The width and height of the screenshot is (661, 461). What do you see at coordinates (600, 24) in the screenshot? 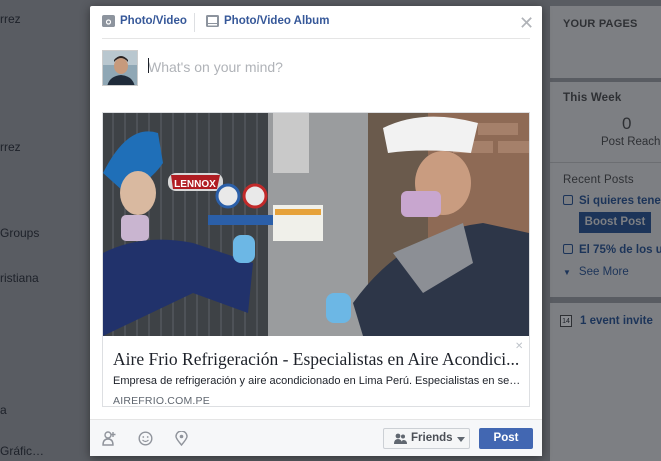
I see `your-pages-heading: YOUR PAGES` at bounding box center [600, 24].